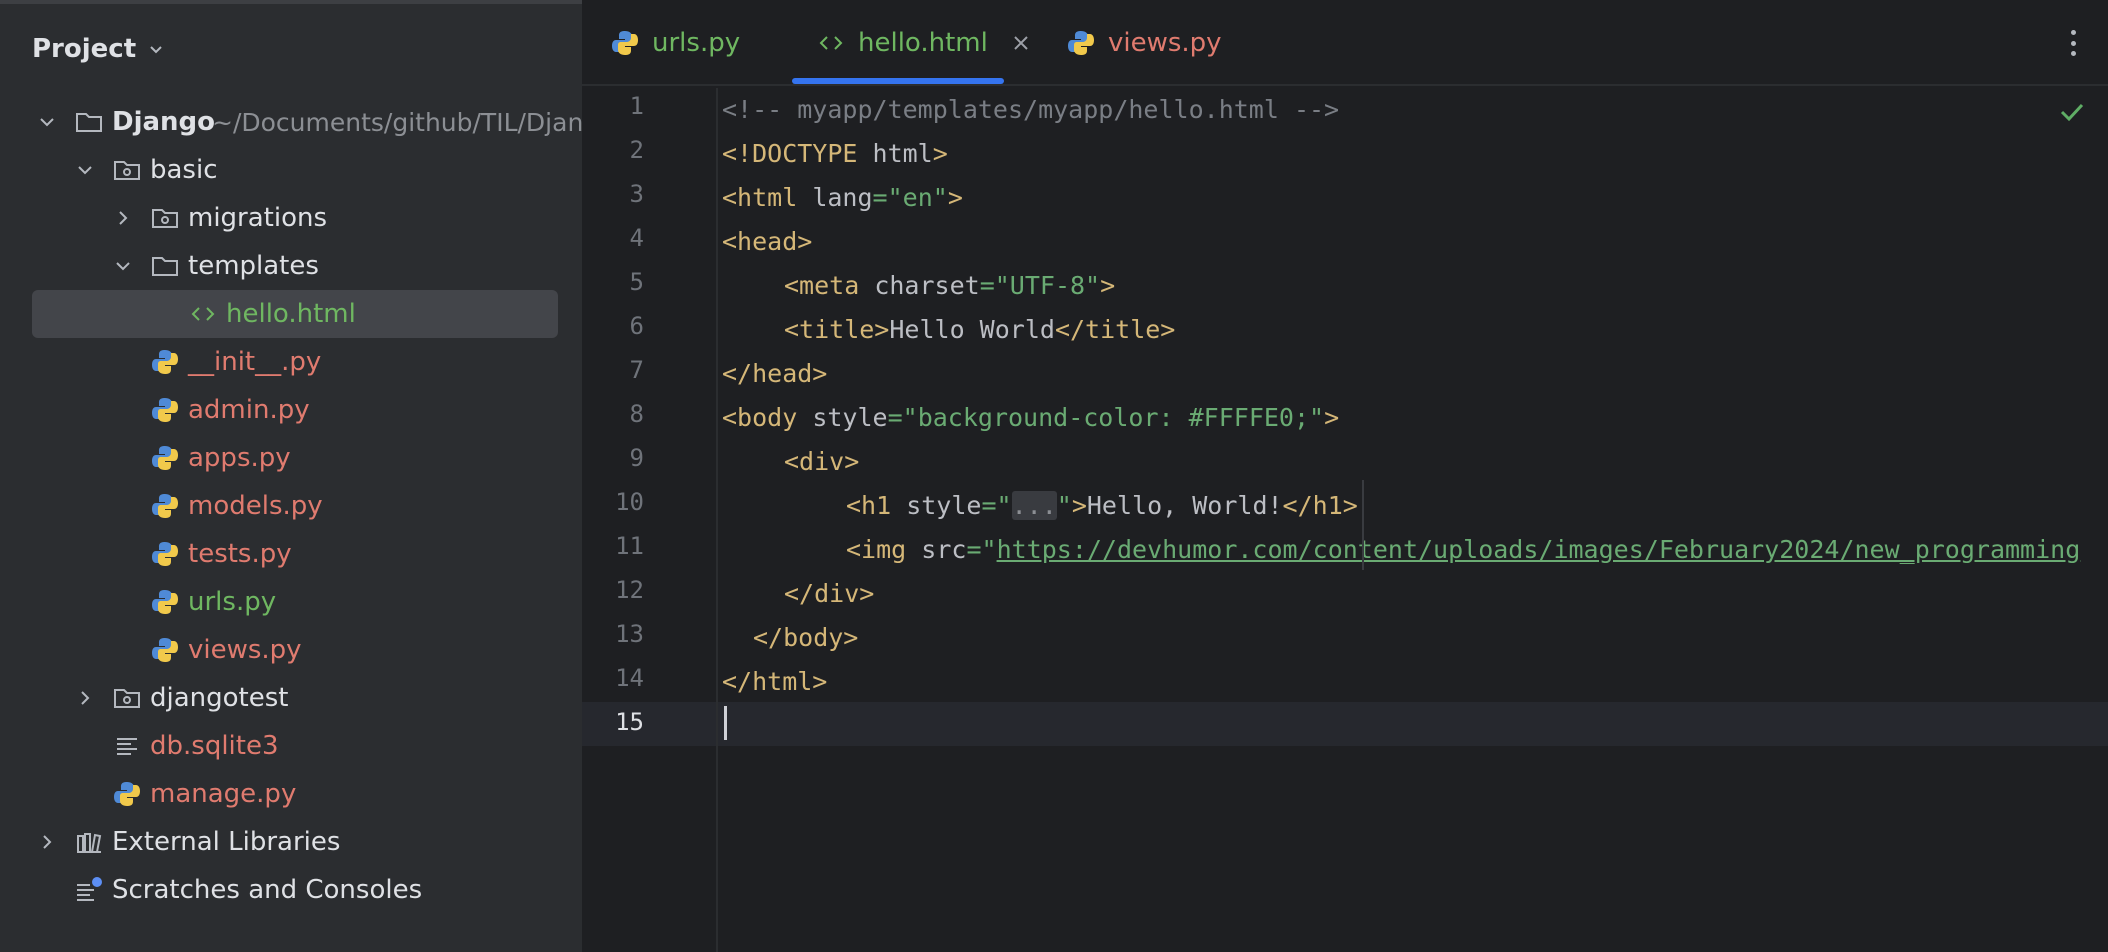 The width and height of the screenshot is (2108, 952). What do you see at coordinates (650, 520) in the screenshot?
I see `line-number-gutter: 1 2 3 4 5 6 7 8 9 10 11 12 13 14 15` at bounding box center [650, 520].